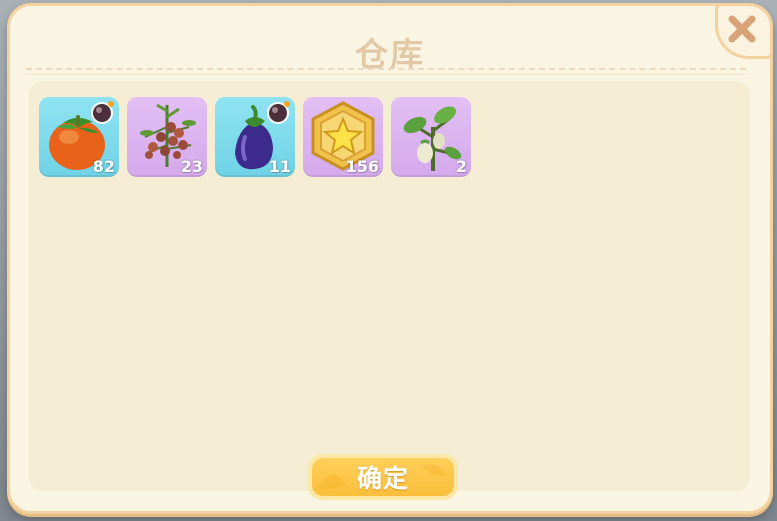 Image resolution: width=777 pixels, height=521 pixels. What do you see at coordinates (343, 137) in the screenshot?
I see `inventory-slot-star-coin: 156` at bounding box center [343, 137].